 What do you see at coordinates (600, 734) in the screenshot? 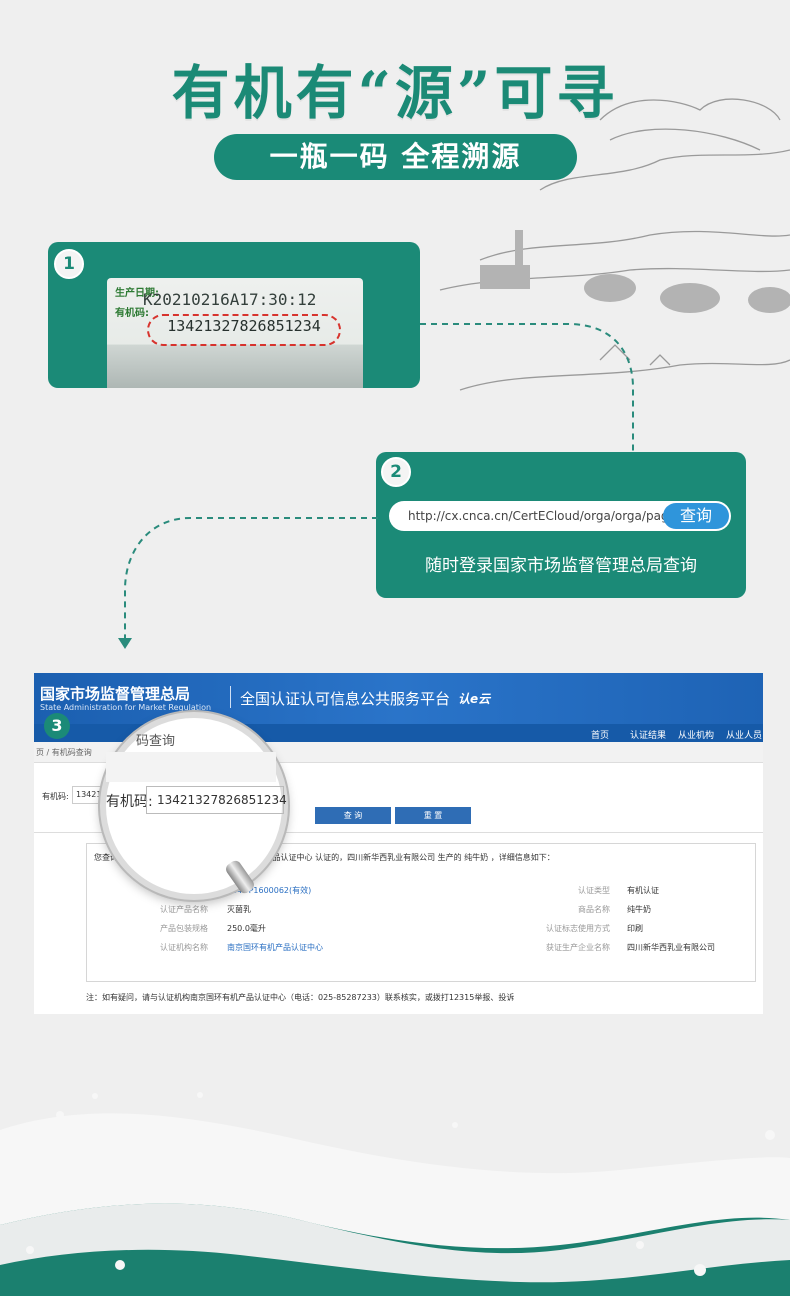
I see `nav-home: 首页` at bounding box center [600, 734].